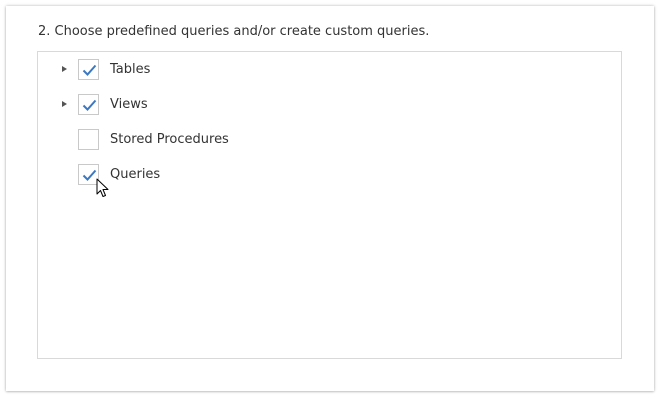 The image size is (661, 400). What do you see at coordinates (169, 139) in the screenshot?
I see `tree-item-label: Stored Procedures` at bounding box center [169, 139].